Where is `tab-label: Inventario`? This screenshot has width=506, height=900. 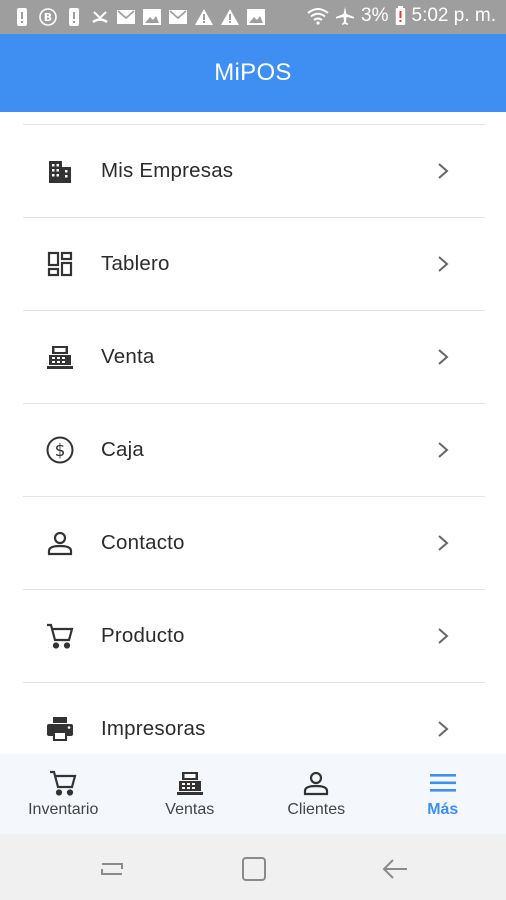 tab-label: Inventario is located at coordinates (63, 809).